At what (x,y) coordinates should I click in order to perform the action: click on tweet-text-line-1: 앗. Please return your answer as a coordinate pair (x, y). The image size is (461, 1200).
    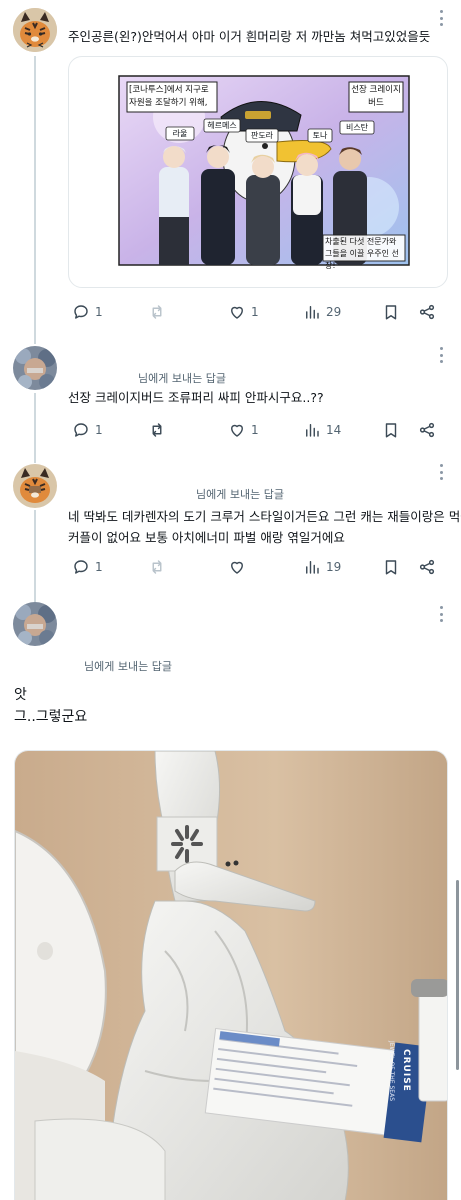
    Looking at the image, I should click on (20, 695).